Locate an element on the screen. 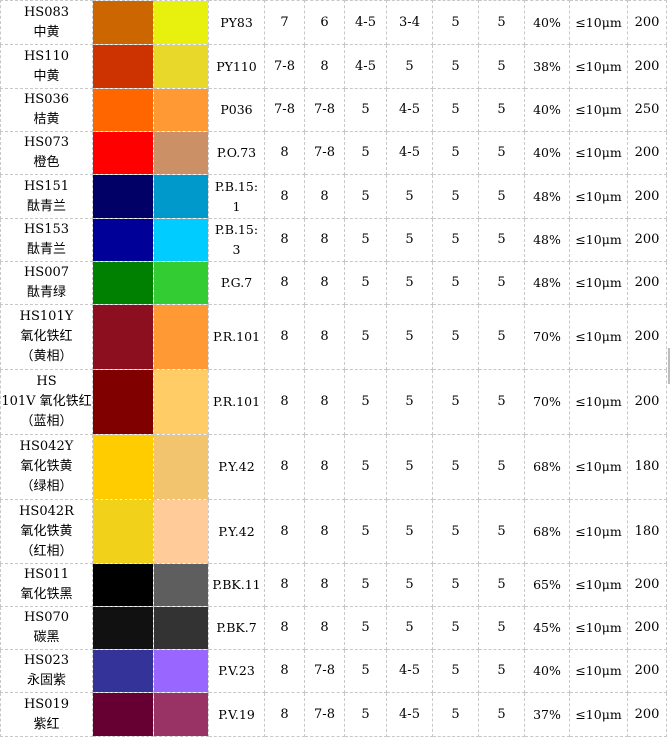 The height and width of the screenshot is (739, 670). cell-value: 250 is located at coordinates (647, 110).